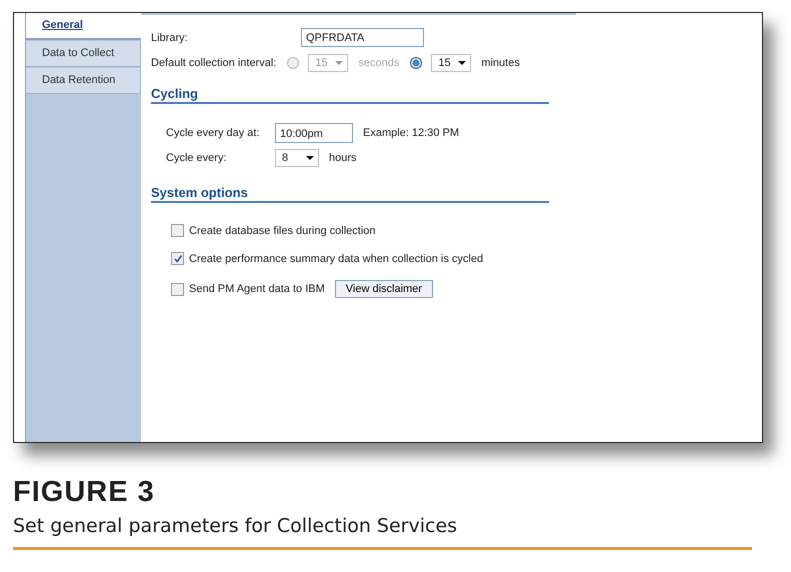  I want to click on field-label: Cycle every day at:, so click(213, 133).